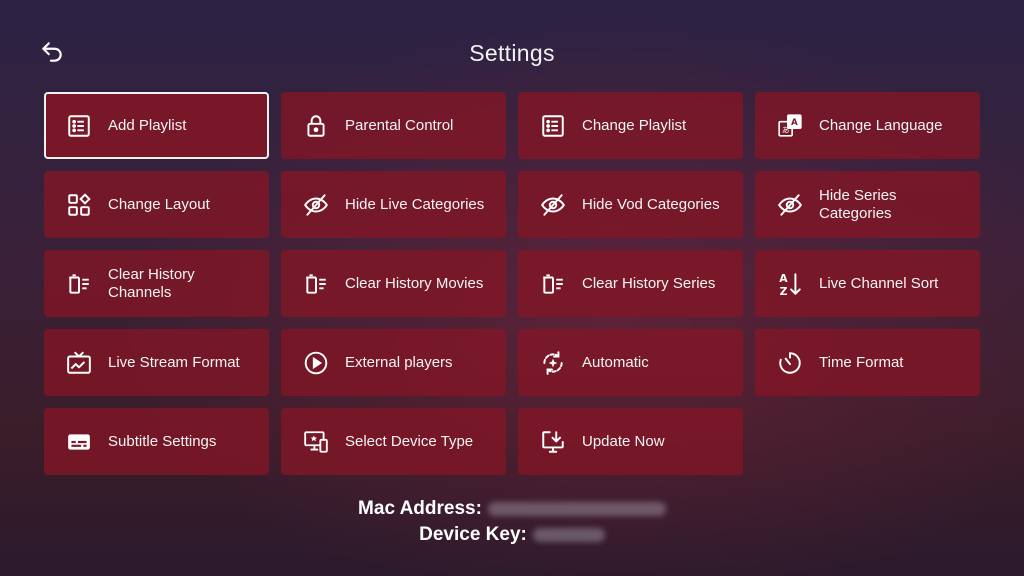  I want to click on device-key-value-redacted, so click(568, 535).